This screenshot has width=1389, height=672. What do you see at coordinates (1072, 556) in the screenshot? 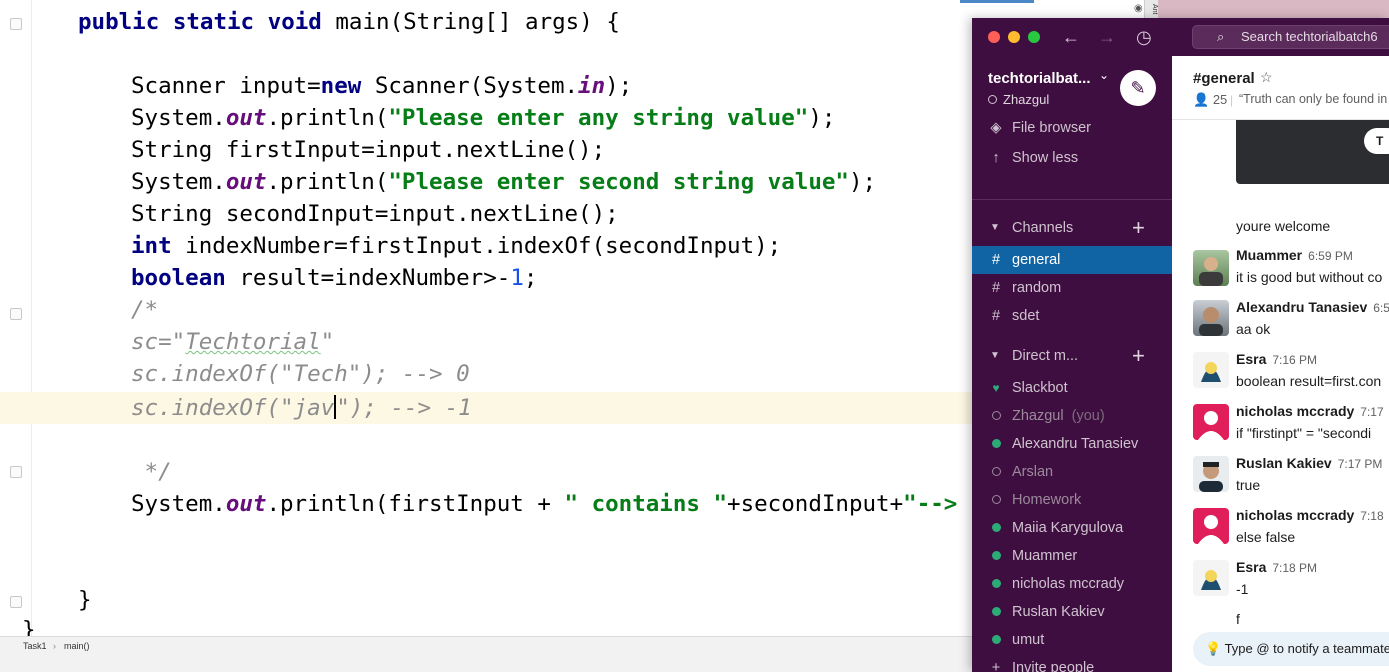
I see `sidebar-item-muammer: Muammer` at bounding box center [1072, 556].